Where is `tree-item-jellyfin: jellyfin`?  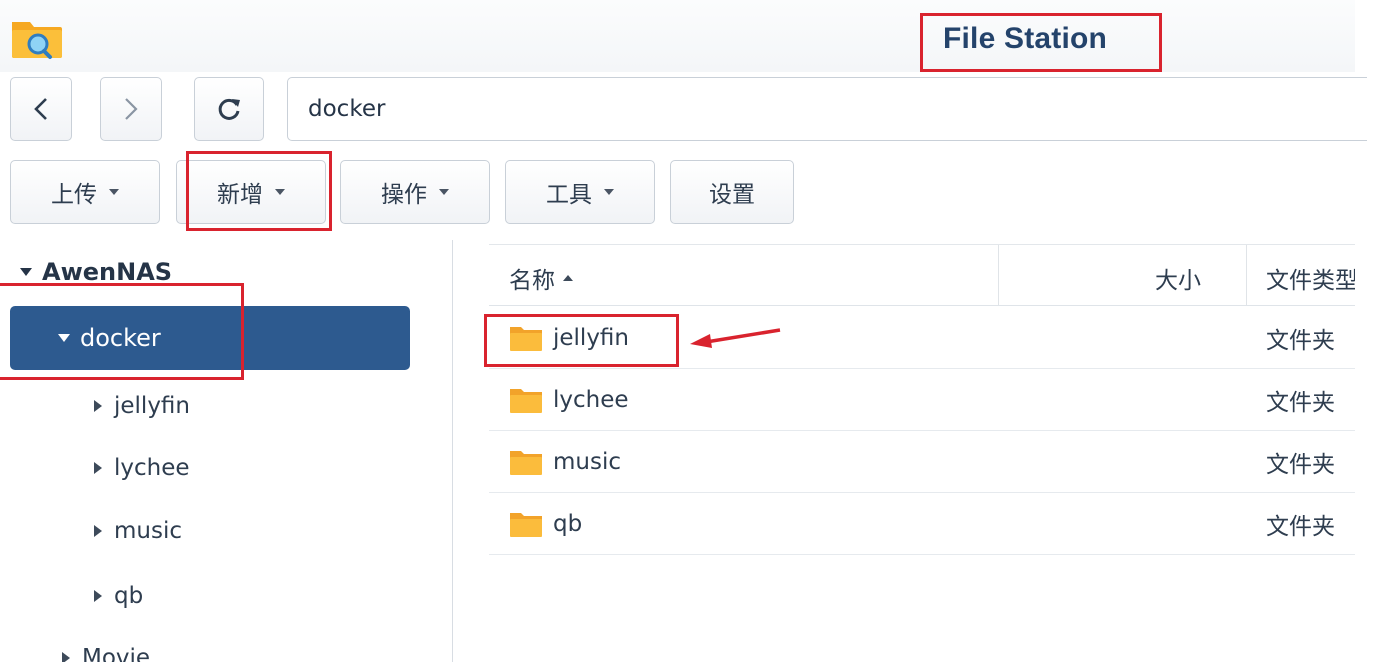 tree-item-jellyfin: jellyfin is located at coordinates (142, 406).